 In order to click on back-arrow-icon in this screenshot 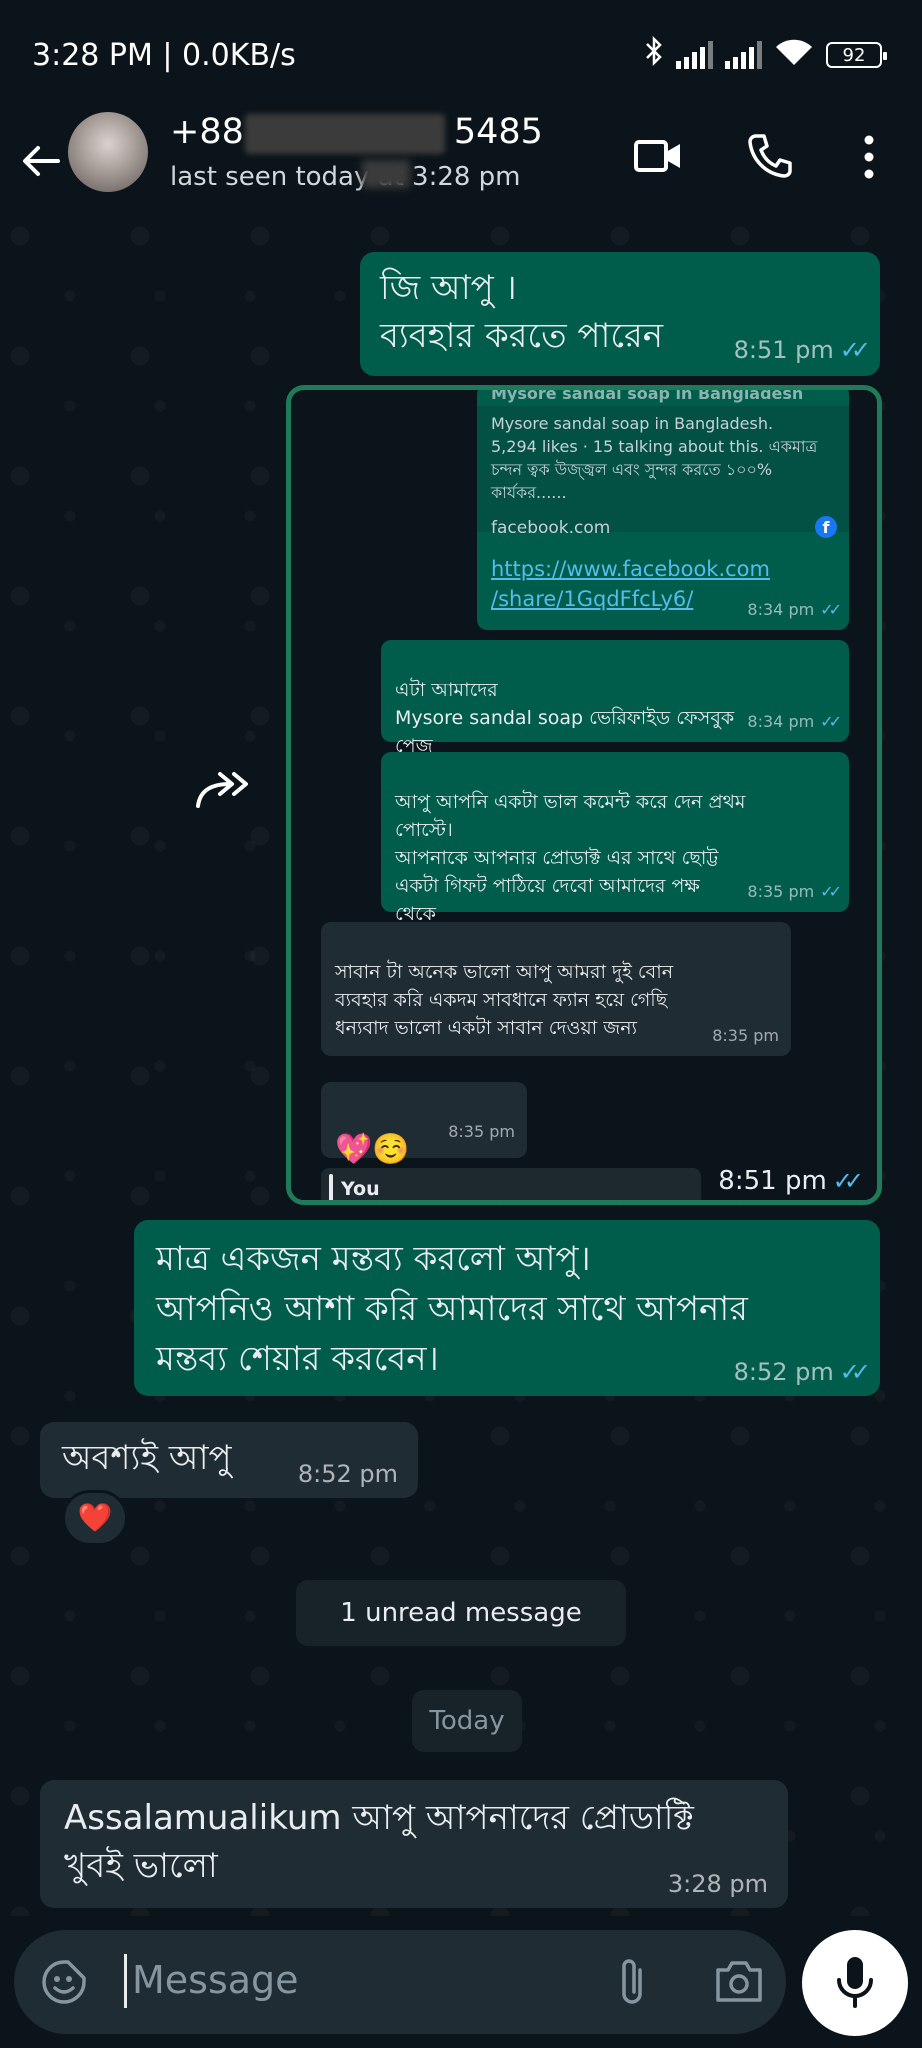, I will do `click(41, 161)`.